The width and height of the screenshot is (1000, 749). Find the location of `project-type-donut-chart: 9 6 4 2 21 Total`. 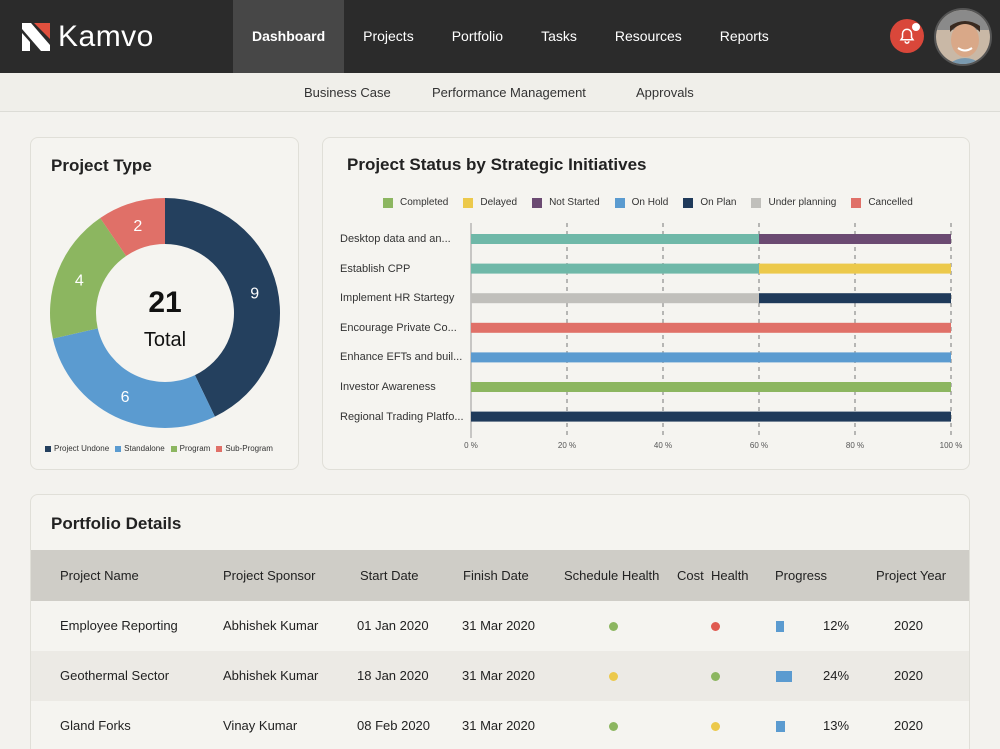

project-type-donut-chart: 9 6 4 2 21 Total is located at coordinates (165, 313).